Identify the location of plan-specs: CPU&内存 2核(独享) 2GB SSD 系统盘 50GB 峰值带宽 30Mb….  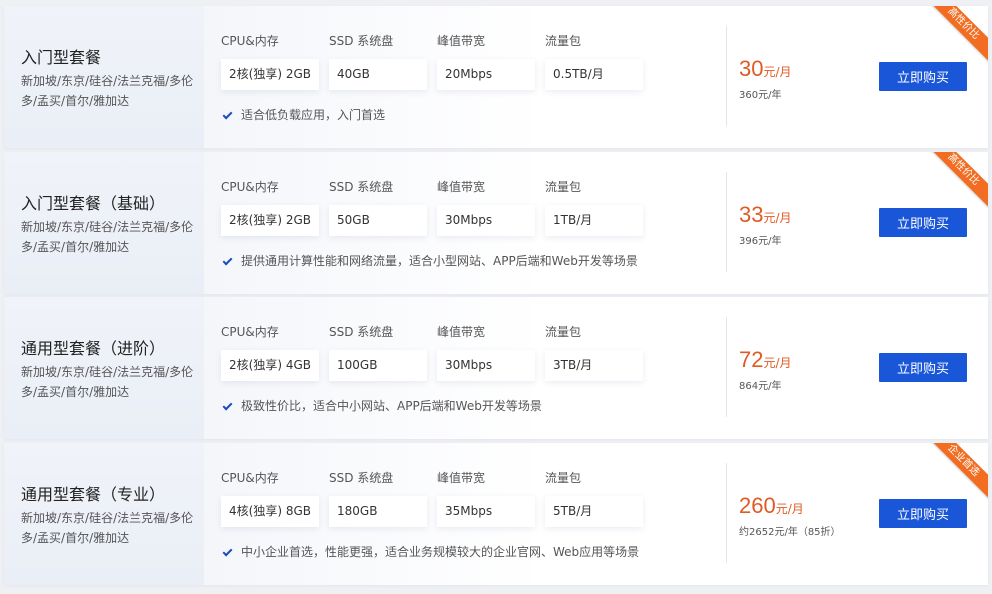
(465, 223).